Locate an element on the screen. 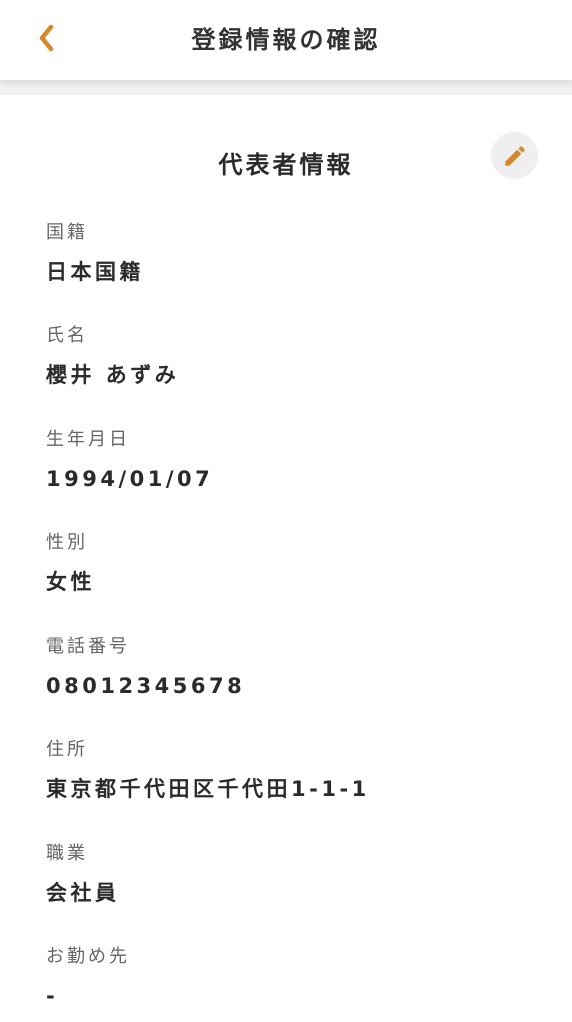 This screenshot has height=1022, width=572. chevron-left-icon is located at coordinates (46, 38).